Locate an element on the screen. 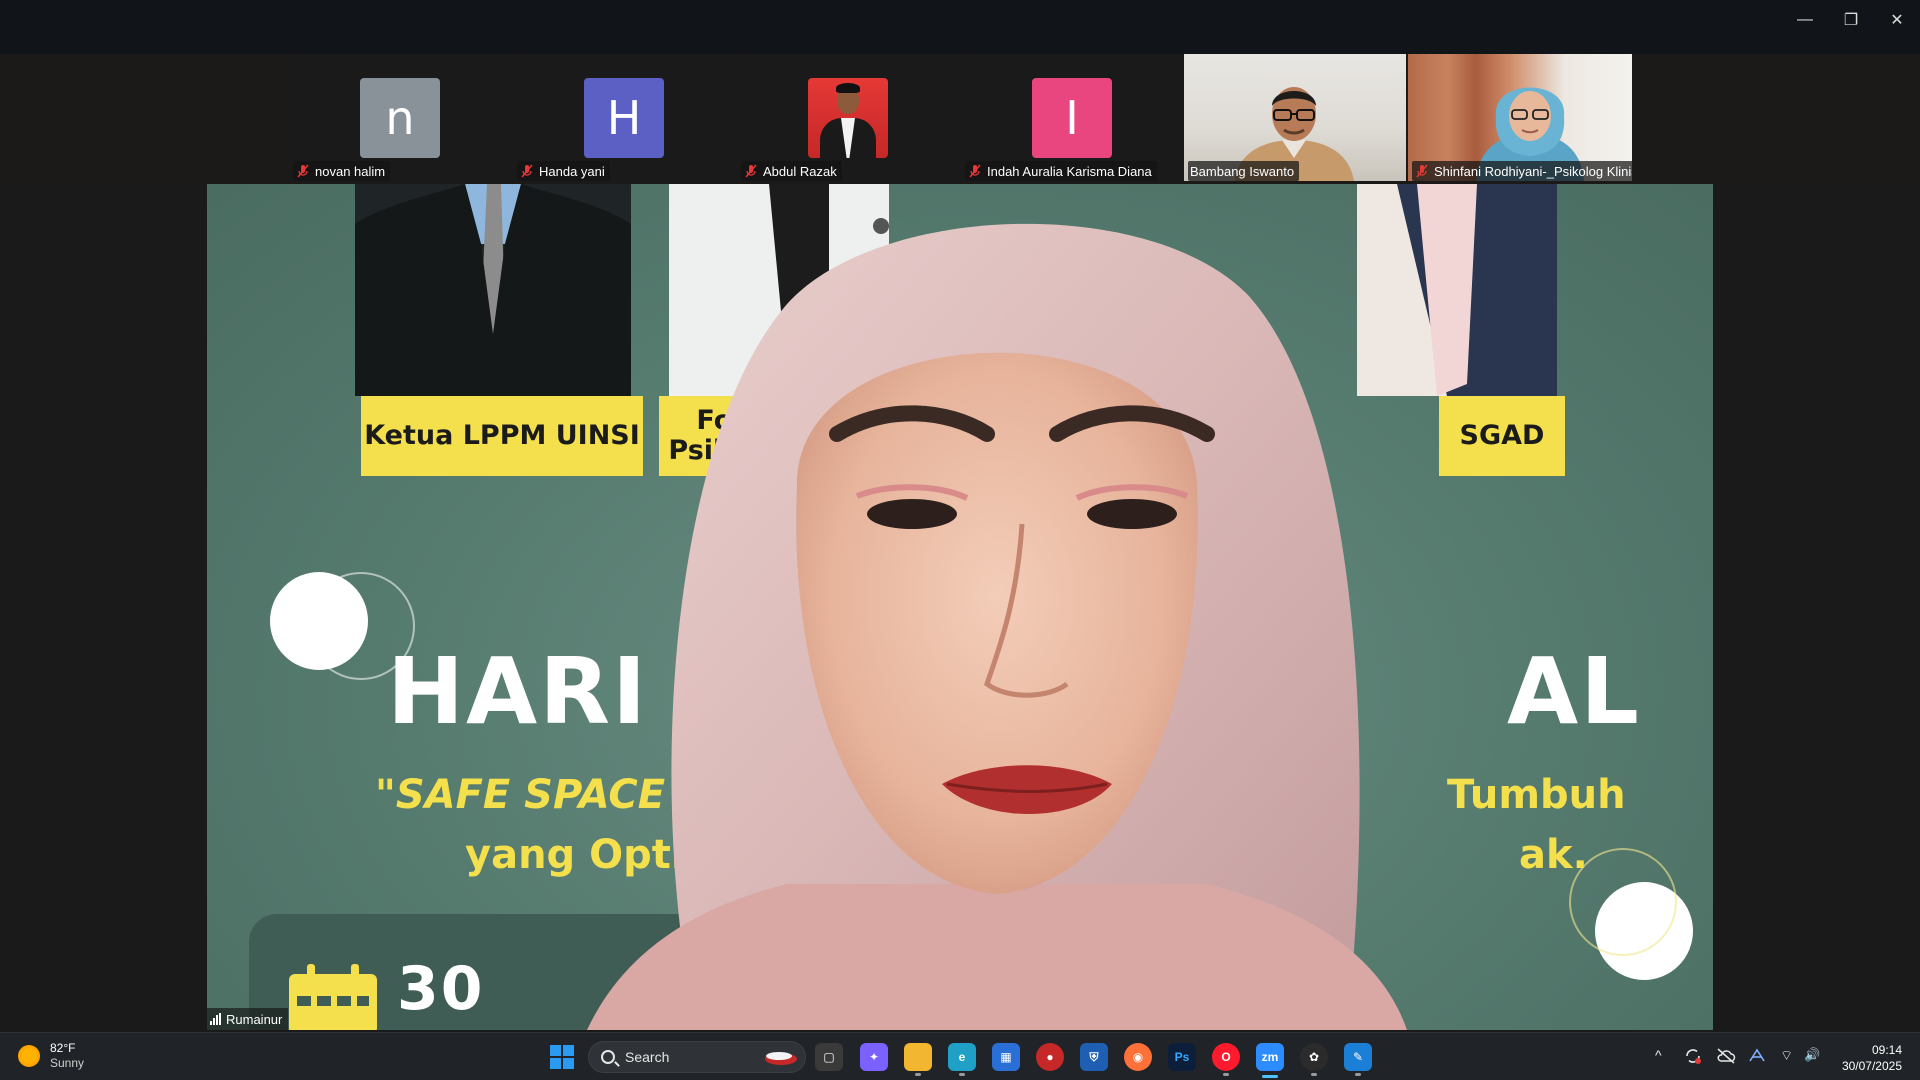 This screenshot has width=1920, height=1080. title-bar: — ❐ ✕ is located at coordinates (960, 27).